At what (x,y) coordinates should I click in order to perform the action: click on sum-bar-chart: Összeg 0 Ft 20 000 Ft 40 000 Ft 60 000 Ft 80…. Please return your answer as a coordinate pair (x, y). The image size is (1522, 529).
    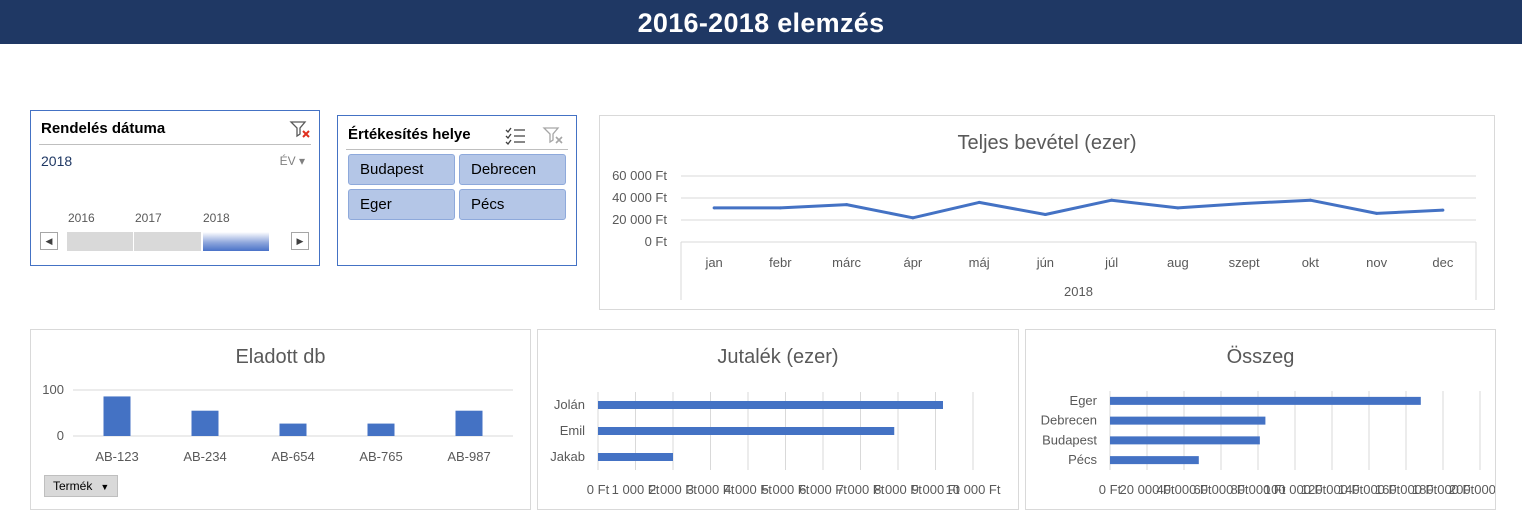
    Looking at the image, I should click on (1260, 419).